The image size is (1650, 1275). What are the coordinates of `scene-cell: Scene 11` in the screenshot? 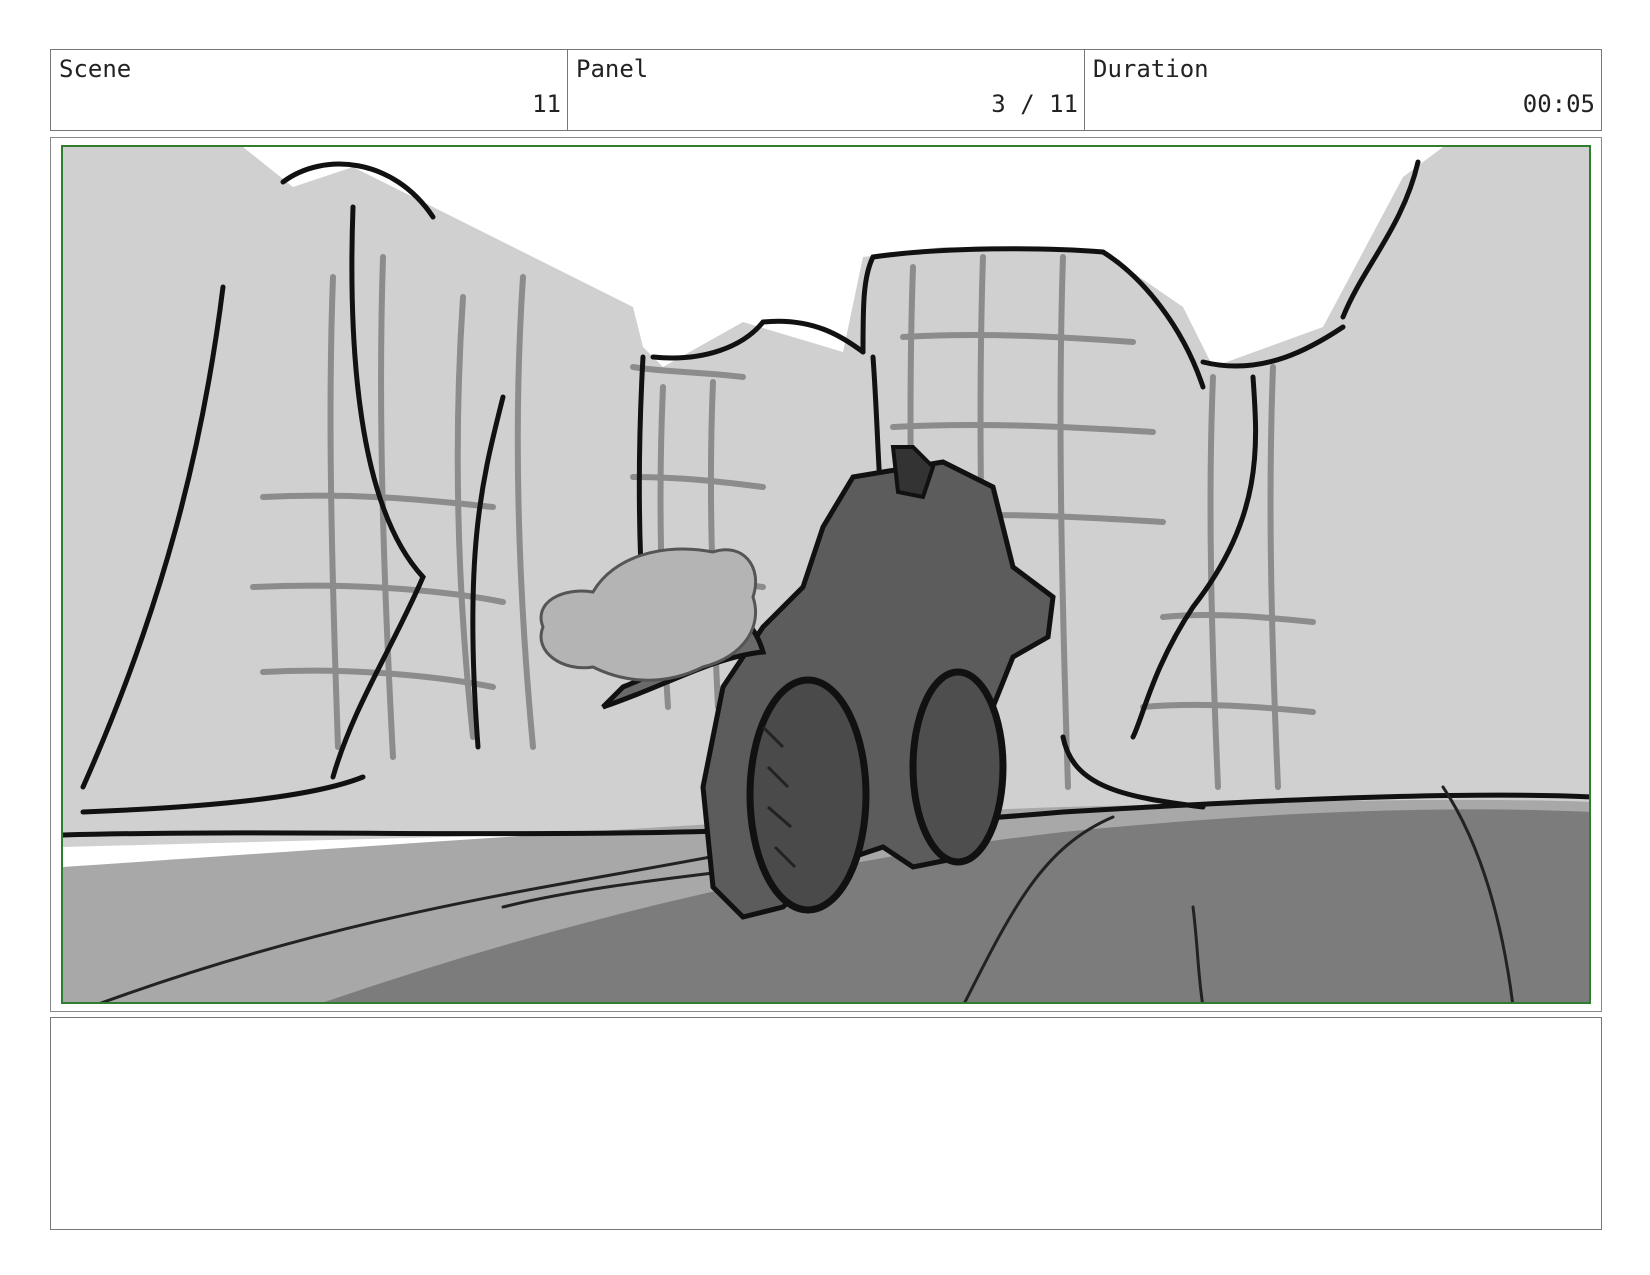 It's located at (309, 90).